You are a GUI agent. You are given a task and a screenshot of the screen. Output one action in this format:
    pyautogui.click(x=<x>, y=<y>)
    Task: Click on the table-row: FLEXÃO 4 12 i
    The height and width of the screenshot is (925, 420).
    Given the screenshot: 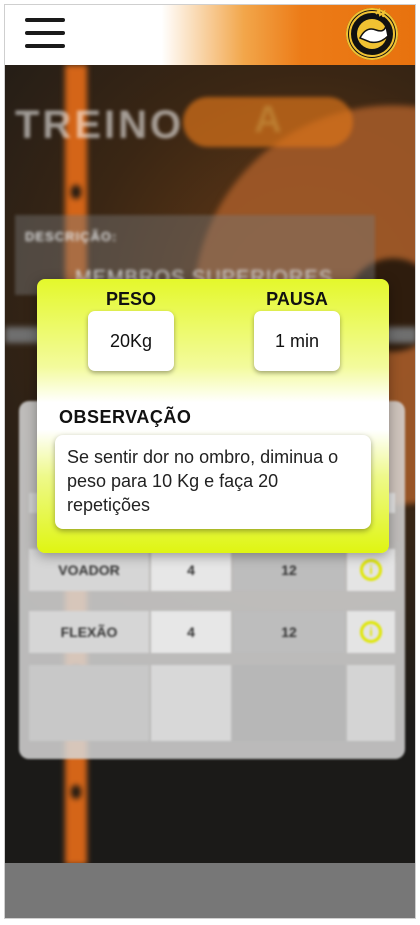 What is the action you would take?
    pyautogui.click(x=212, y=632)
    